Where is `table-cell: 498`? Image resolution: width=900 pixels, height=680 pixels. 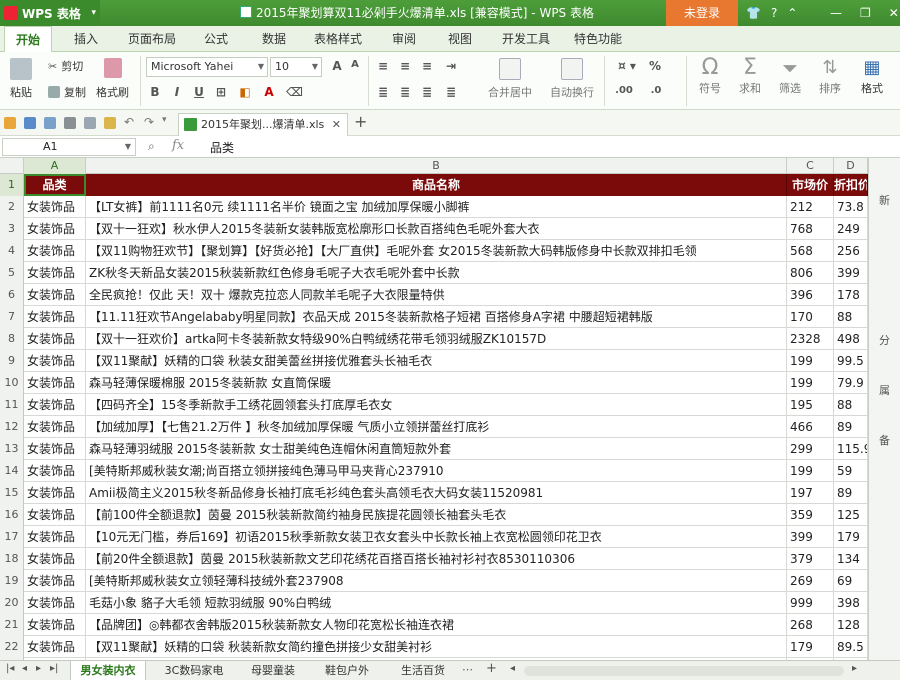
table-cell: 498 is located at coordinates (851, 339).